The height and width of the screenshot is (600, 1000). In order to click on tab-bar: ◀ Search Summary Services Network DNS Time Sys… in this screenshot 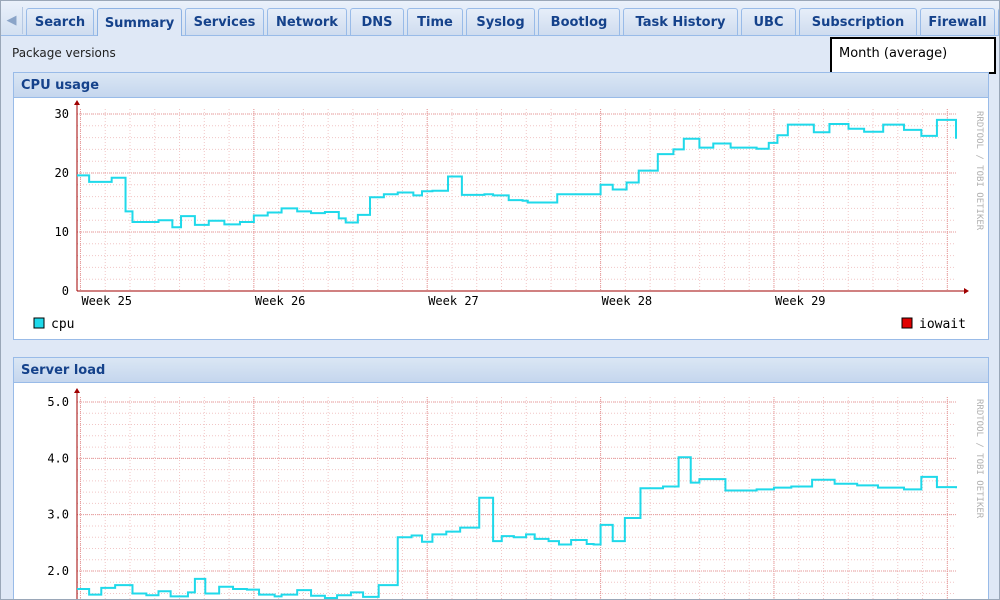, I will do `click(500, 19)`.